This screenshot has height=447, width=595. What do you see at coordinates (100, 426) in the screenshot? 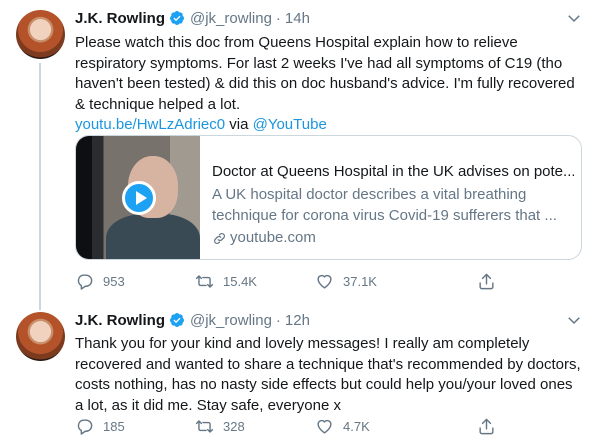
I see `reply-button: 185` at bounding box center [100, 426].